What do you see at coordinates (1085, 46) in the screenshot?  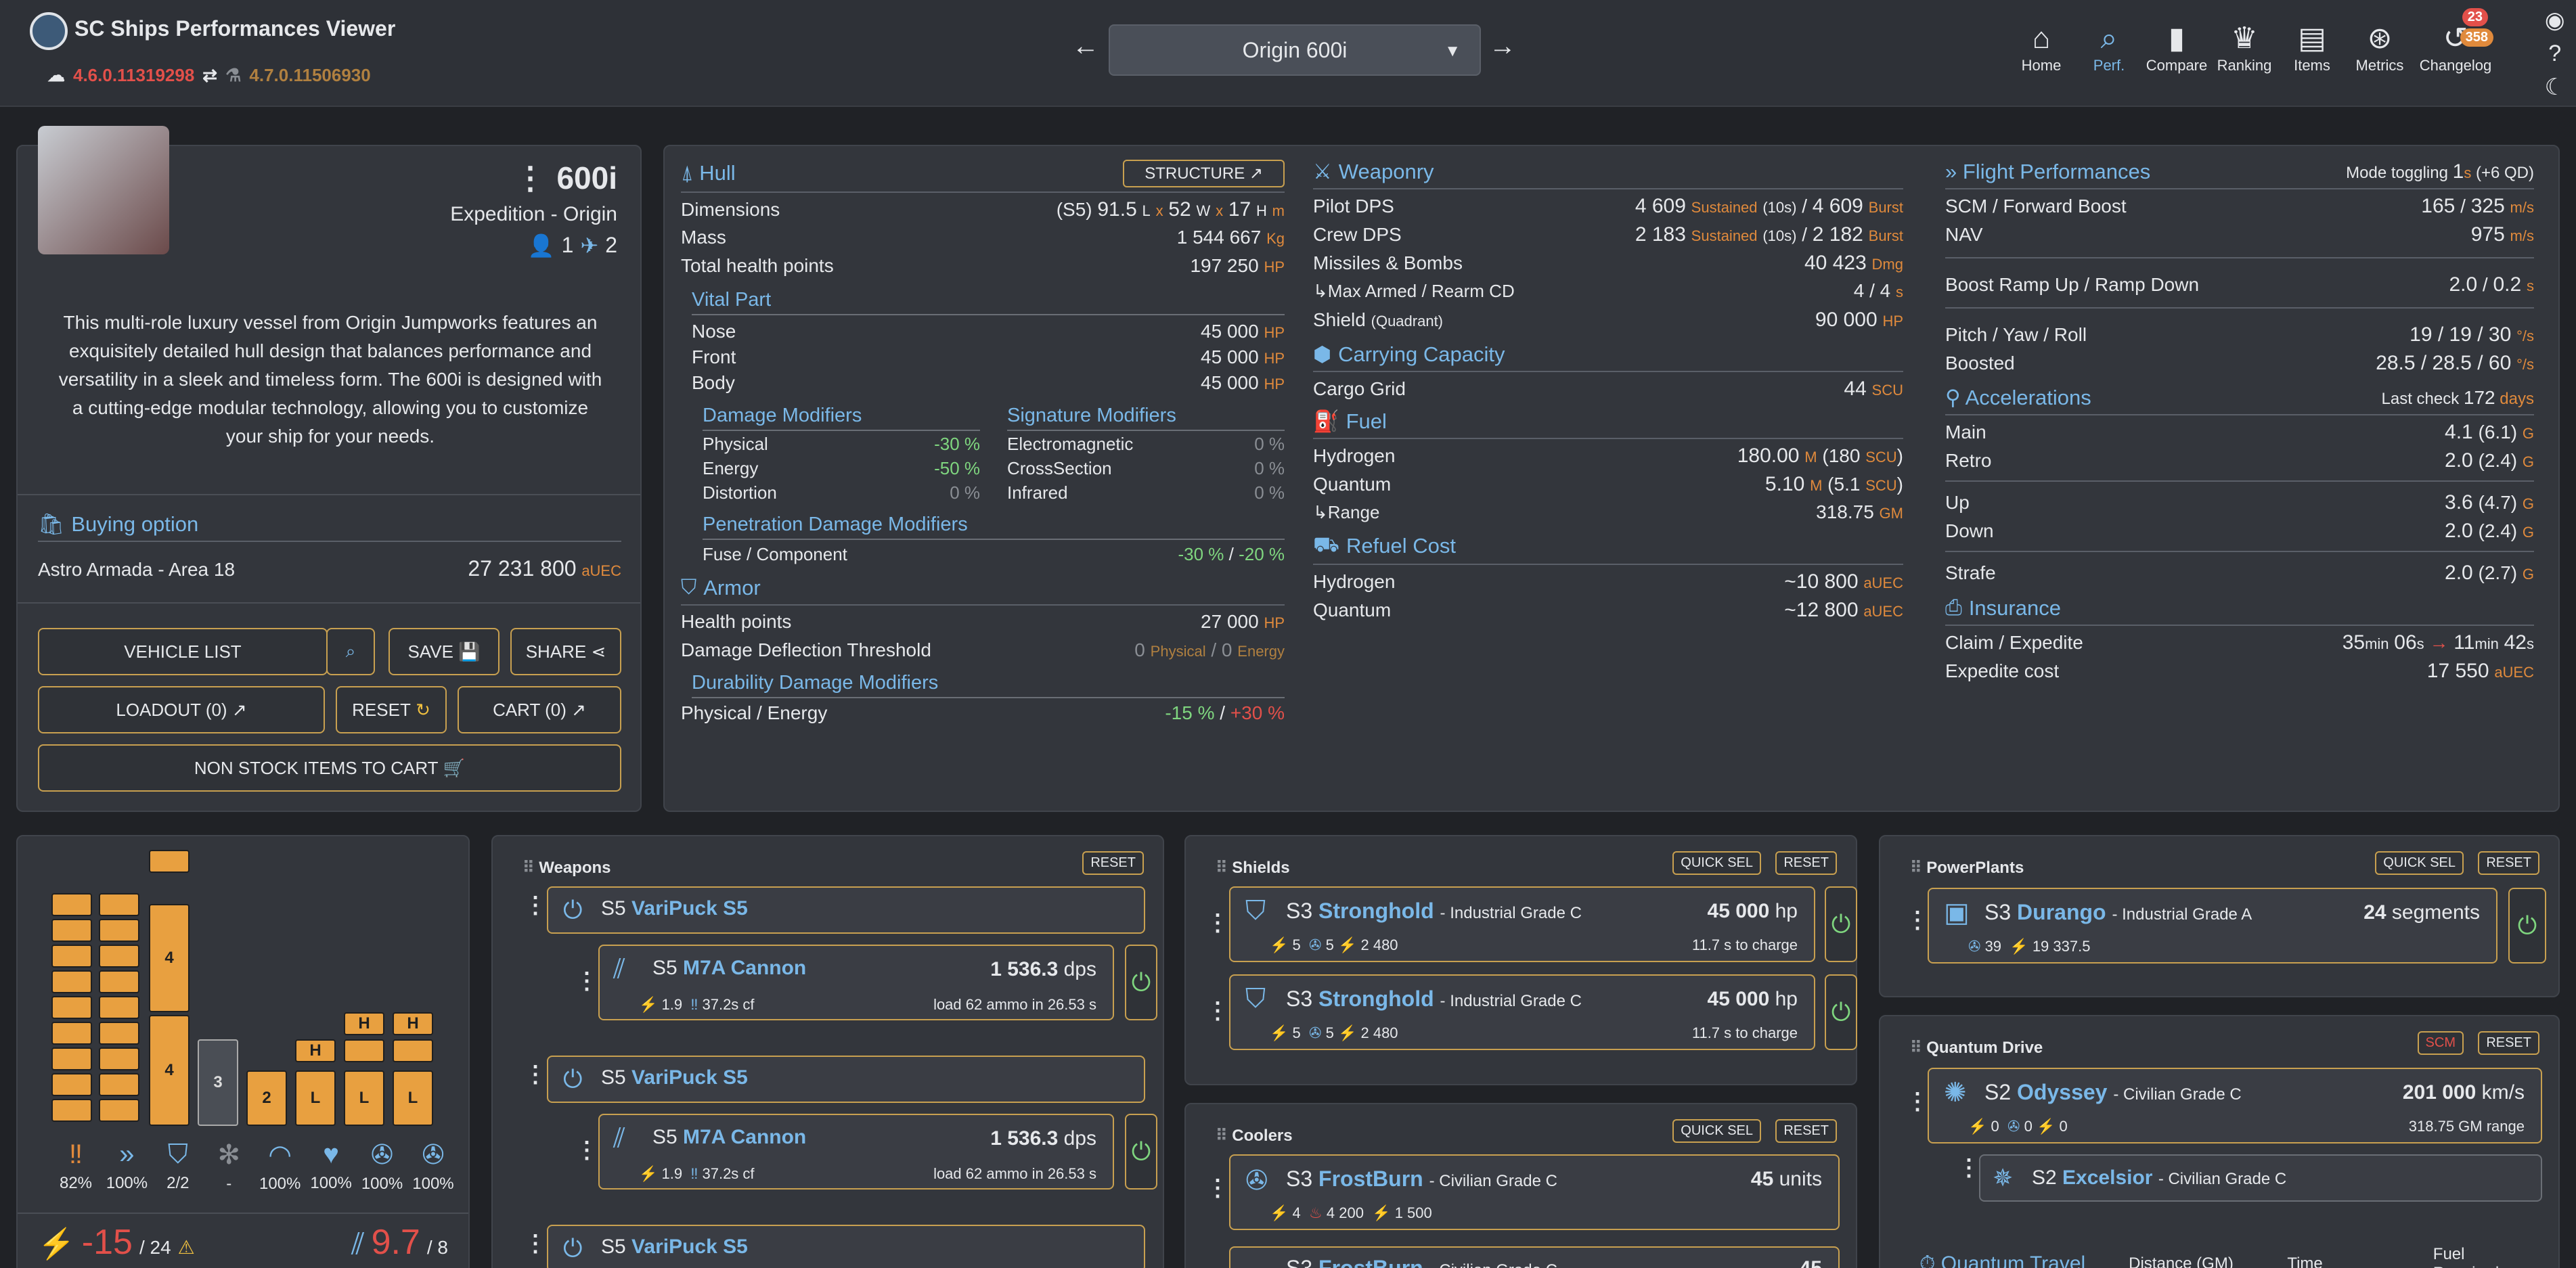 I see `prev-ship-arrow-icon: ←` at bounding box center [1085, 46].